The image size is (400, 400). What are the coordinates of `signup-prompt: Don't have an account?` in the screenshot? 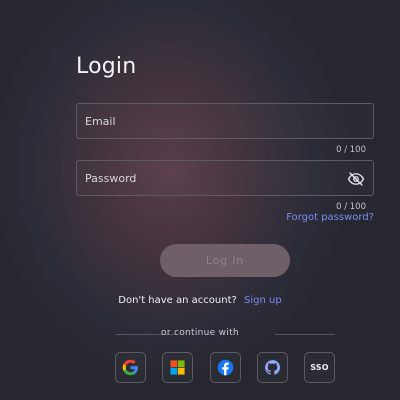 It's located at (177, 300).